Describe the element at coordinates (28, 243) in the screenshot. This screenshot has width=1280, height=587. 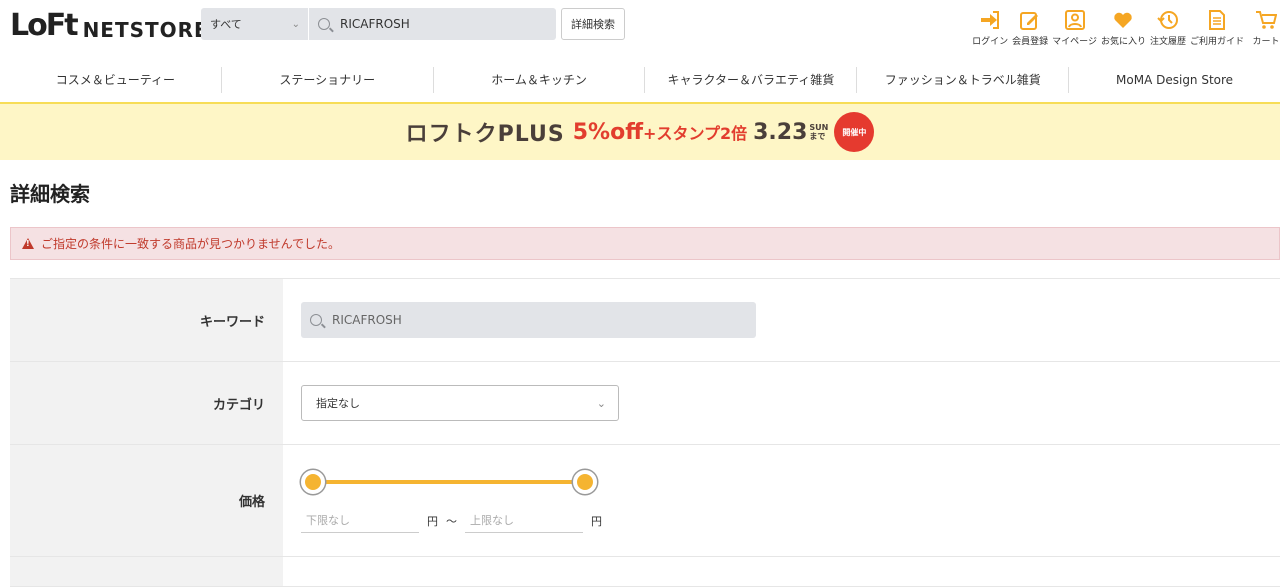
I see `warning-icon` at that location.